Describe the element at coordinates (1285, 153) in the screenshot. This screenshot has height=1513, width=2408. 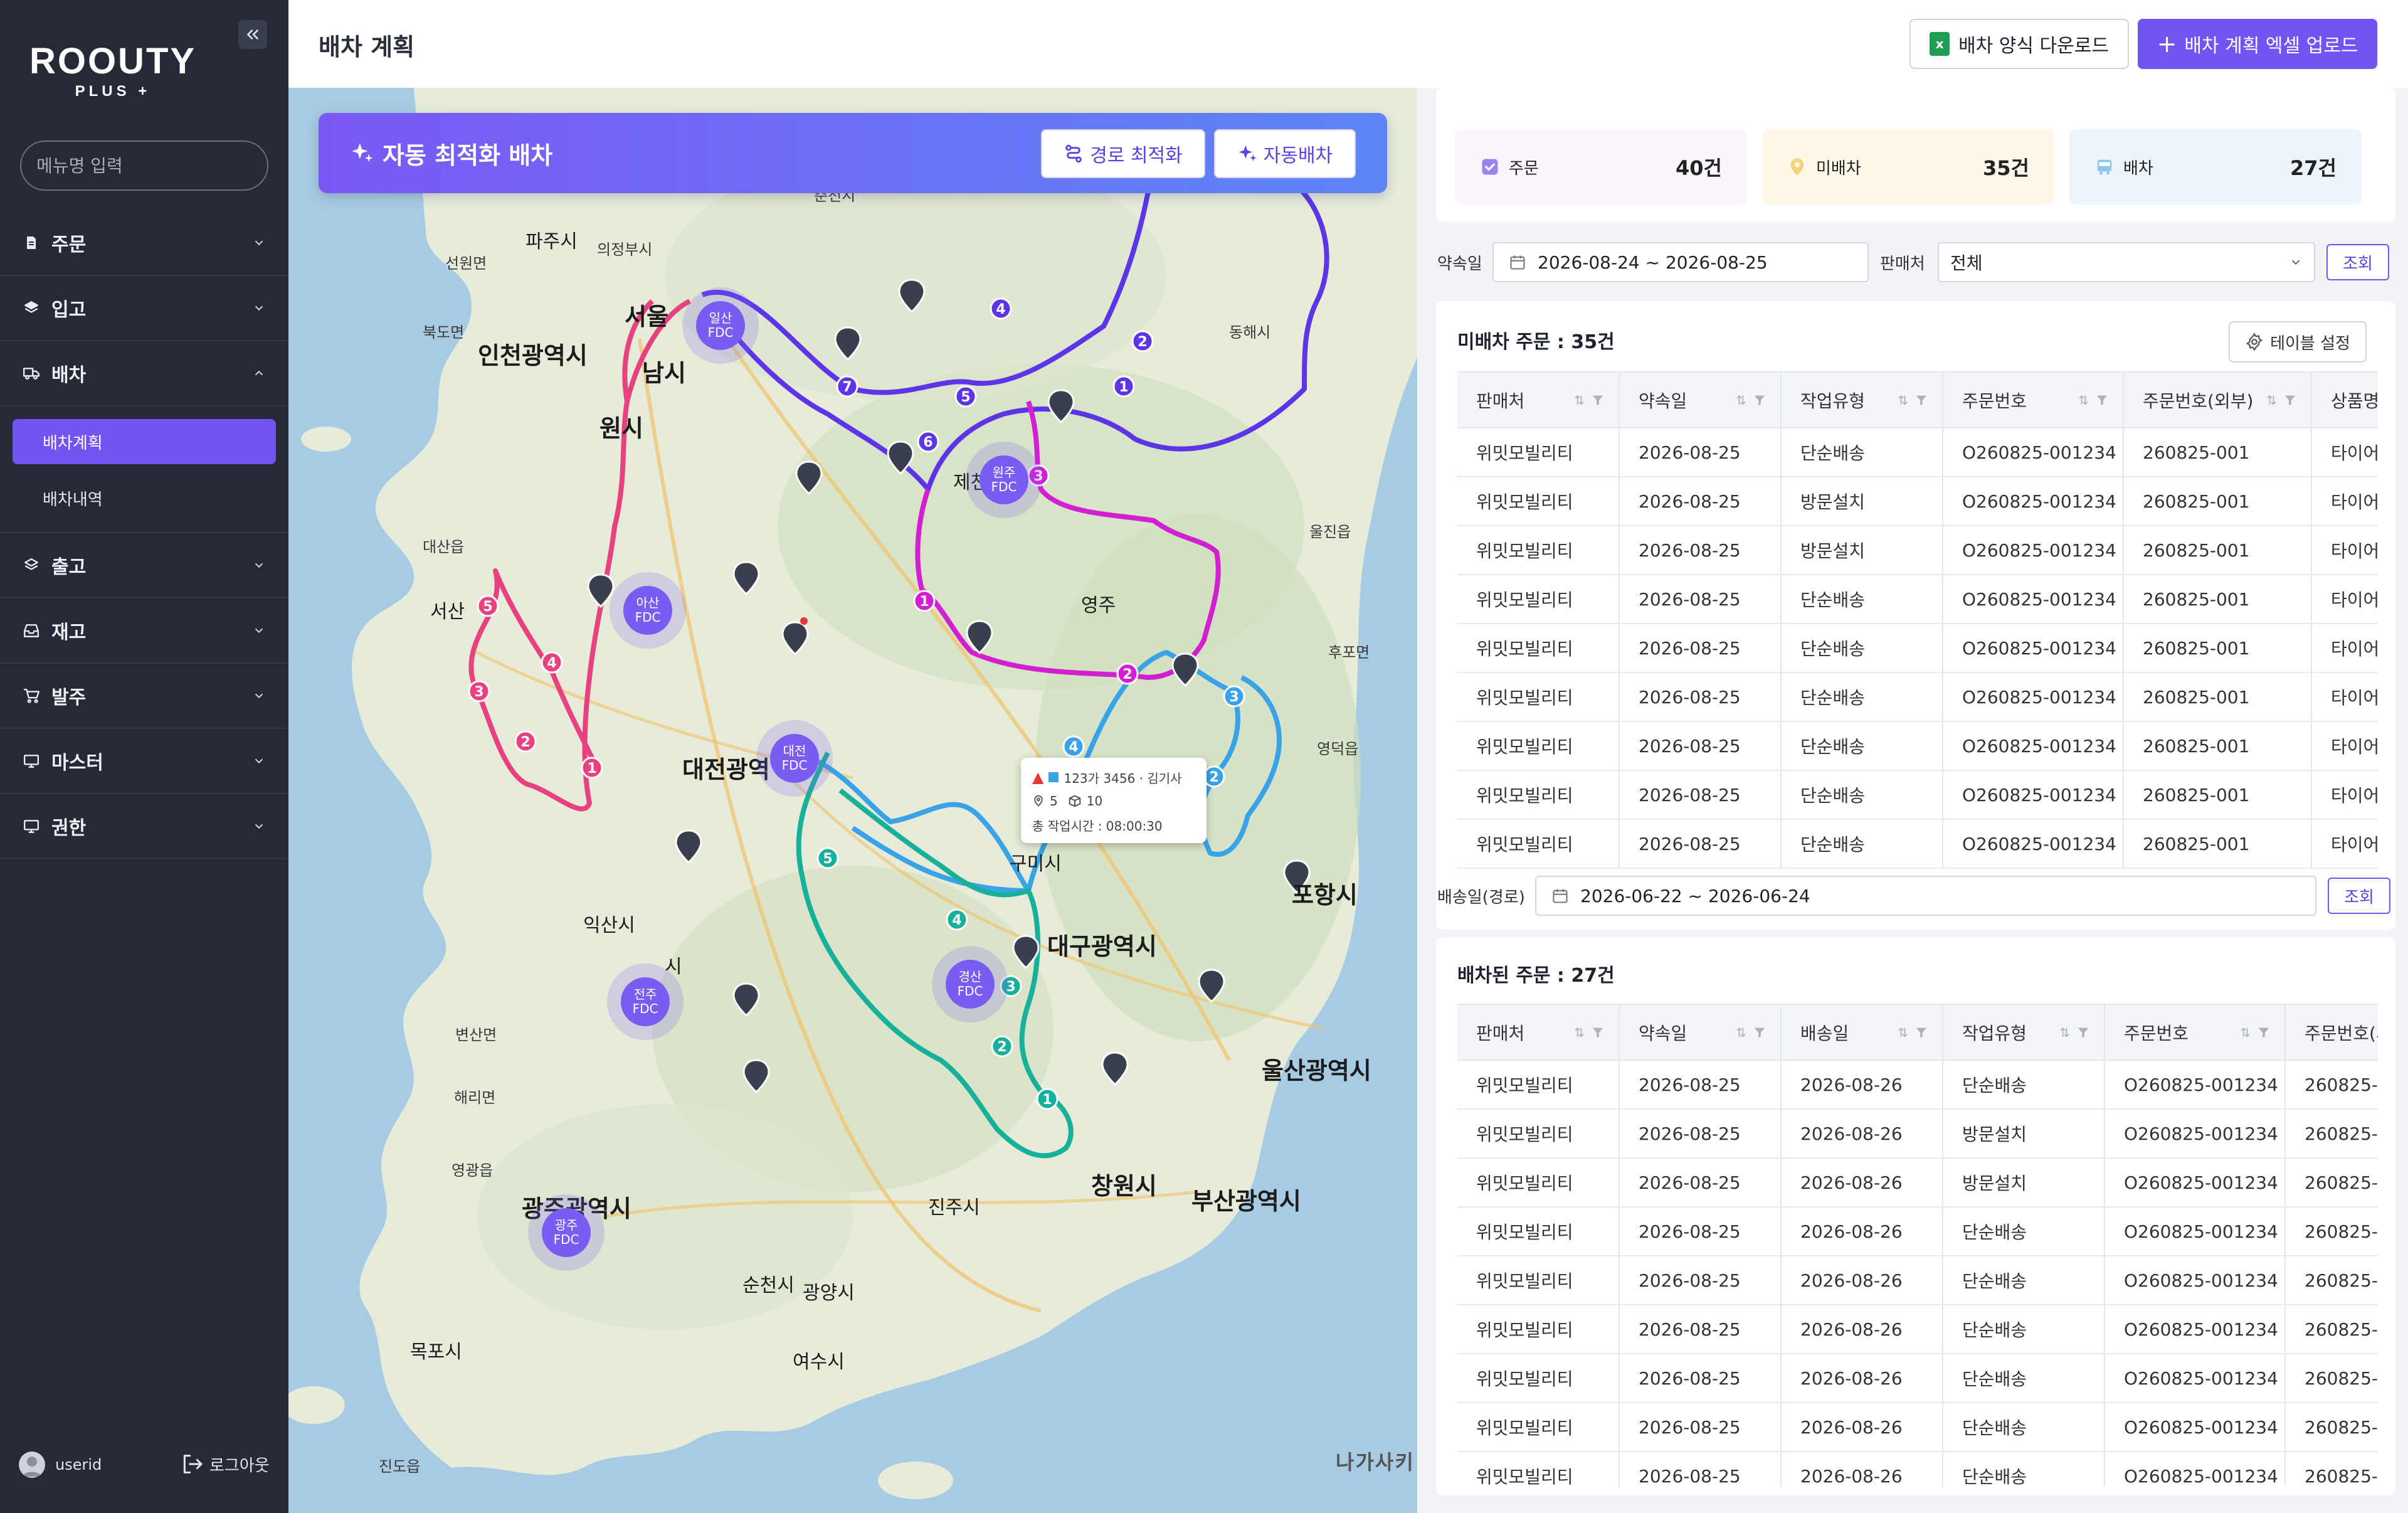
I see `auto-dispatch-button: 자동배차` at that location.